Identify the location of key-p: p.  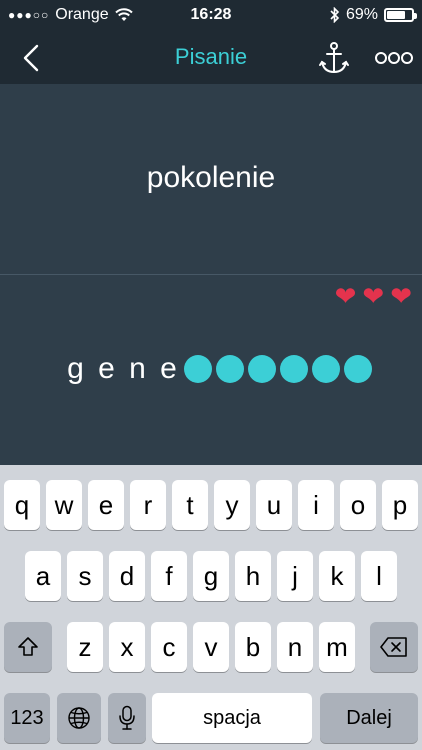
(400, 505).